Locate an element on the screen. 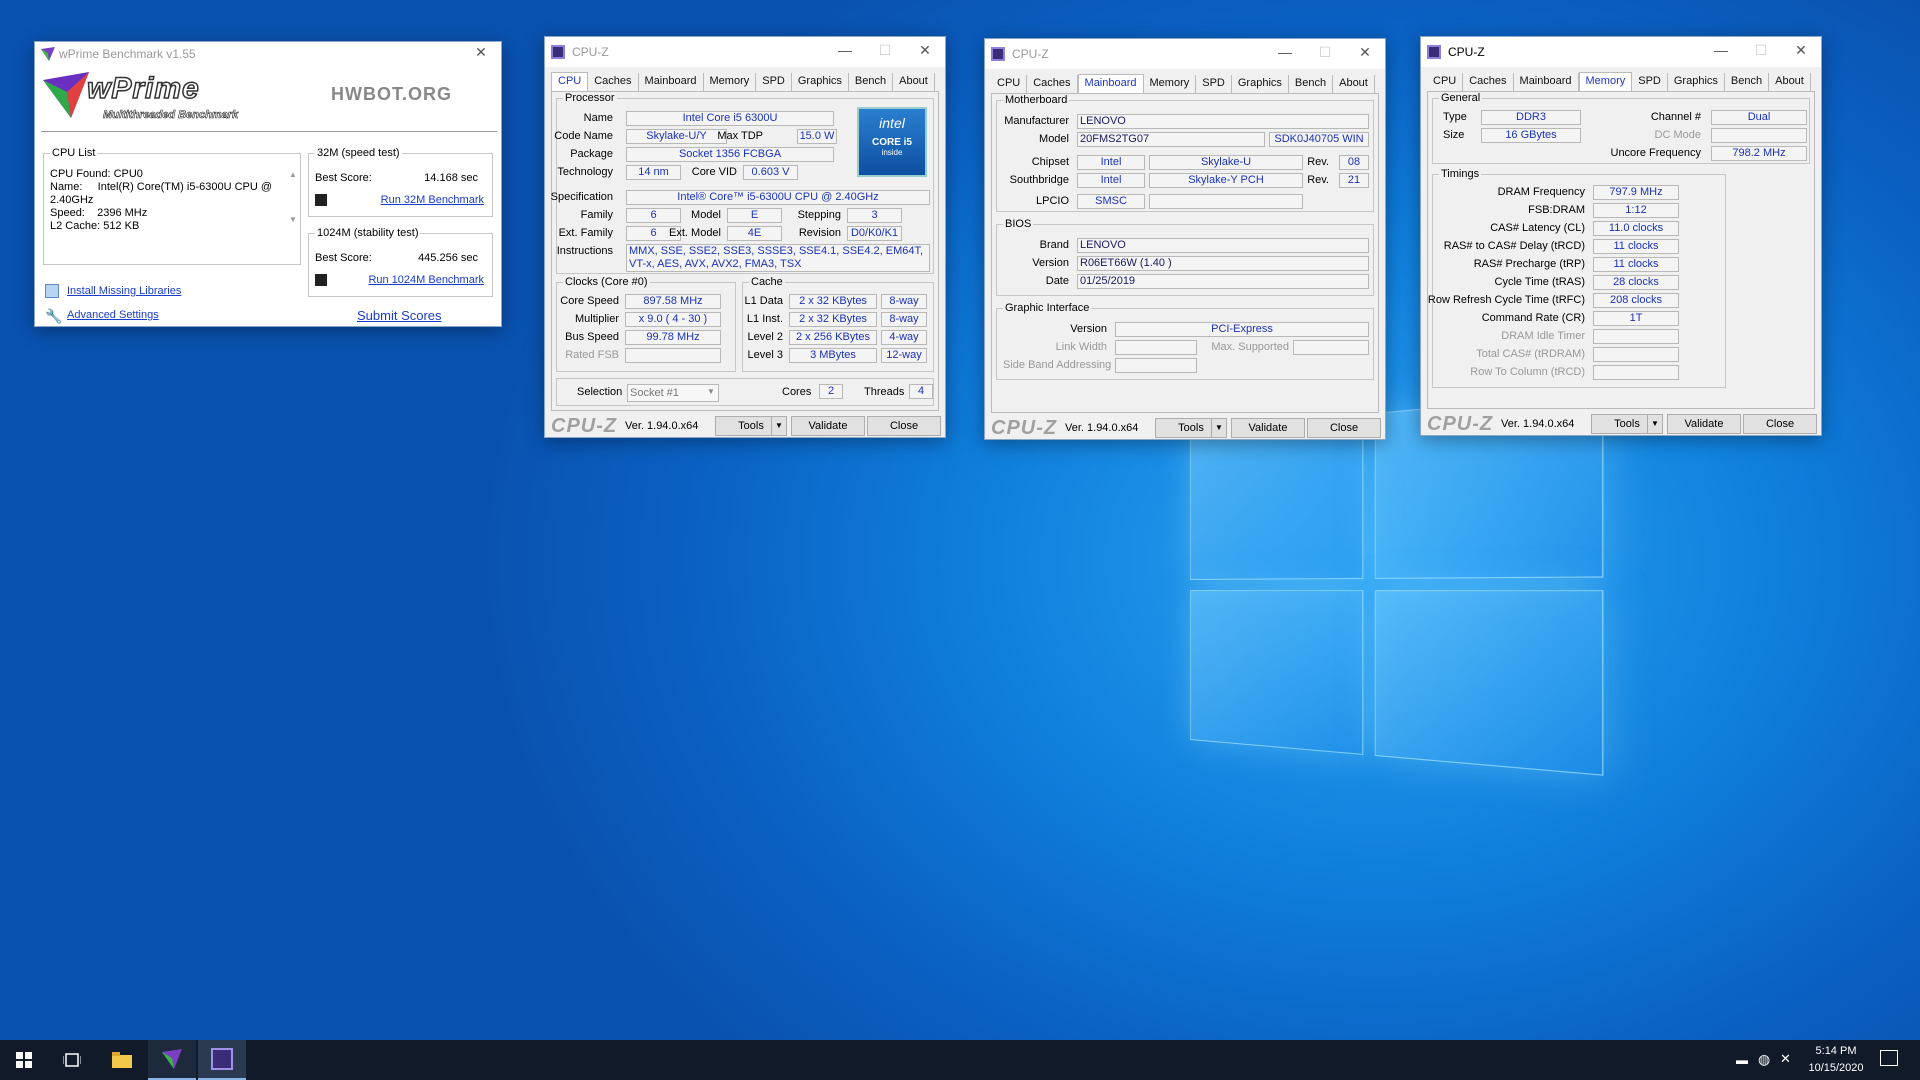 The height and width of the screenshot is (1080, 1920). stepping-label: Stepping is located at coordinates (819, 215).